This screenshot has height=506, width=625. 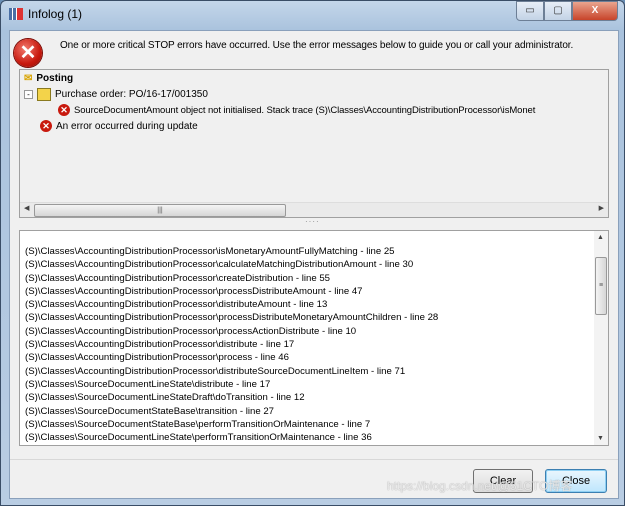 I want to click on title-bar: Infolog (1), so click(x=45, y=14).